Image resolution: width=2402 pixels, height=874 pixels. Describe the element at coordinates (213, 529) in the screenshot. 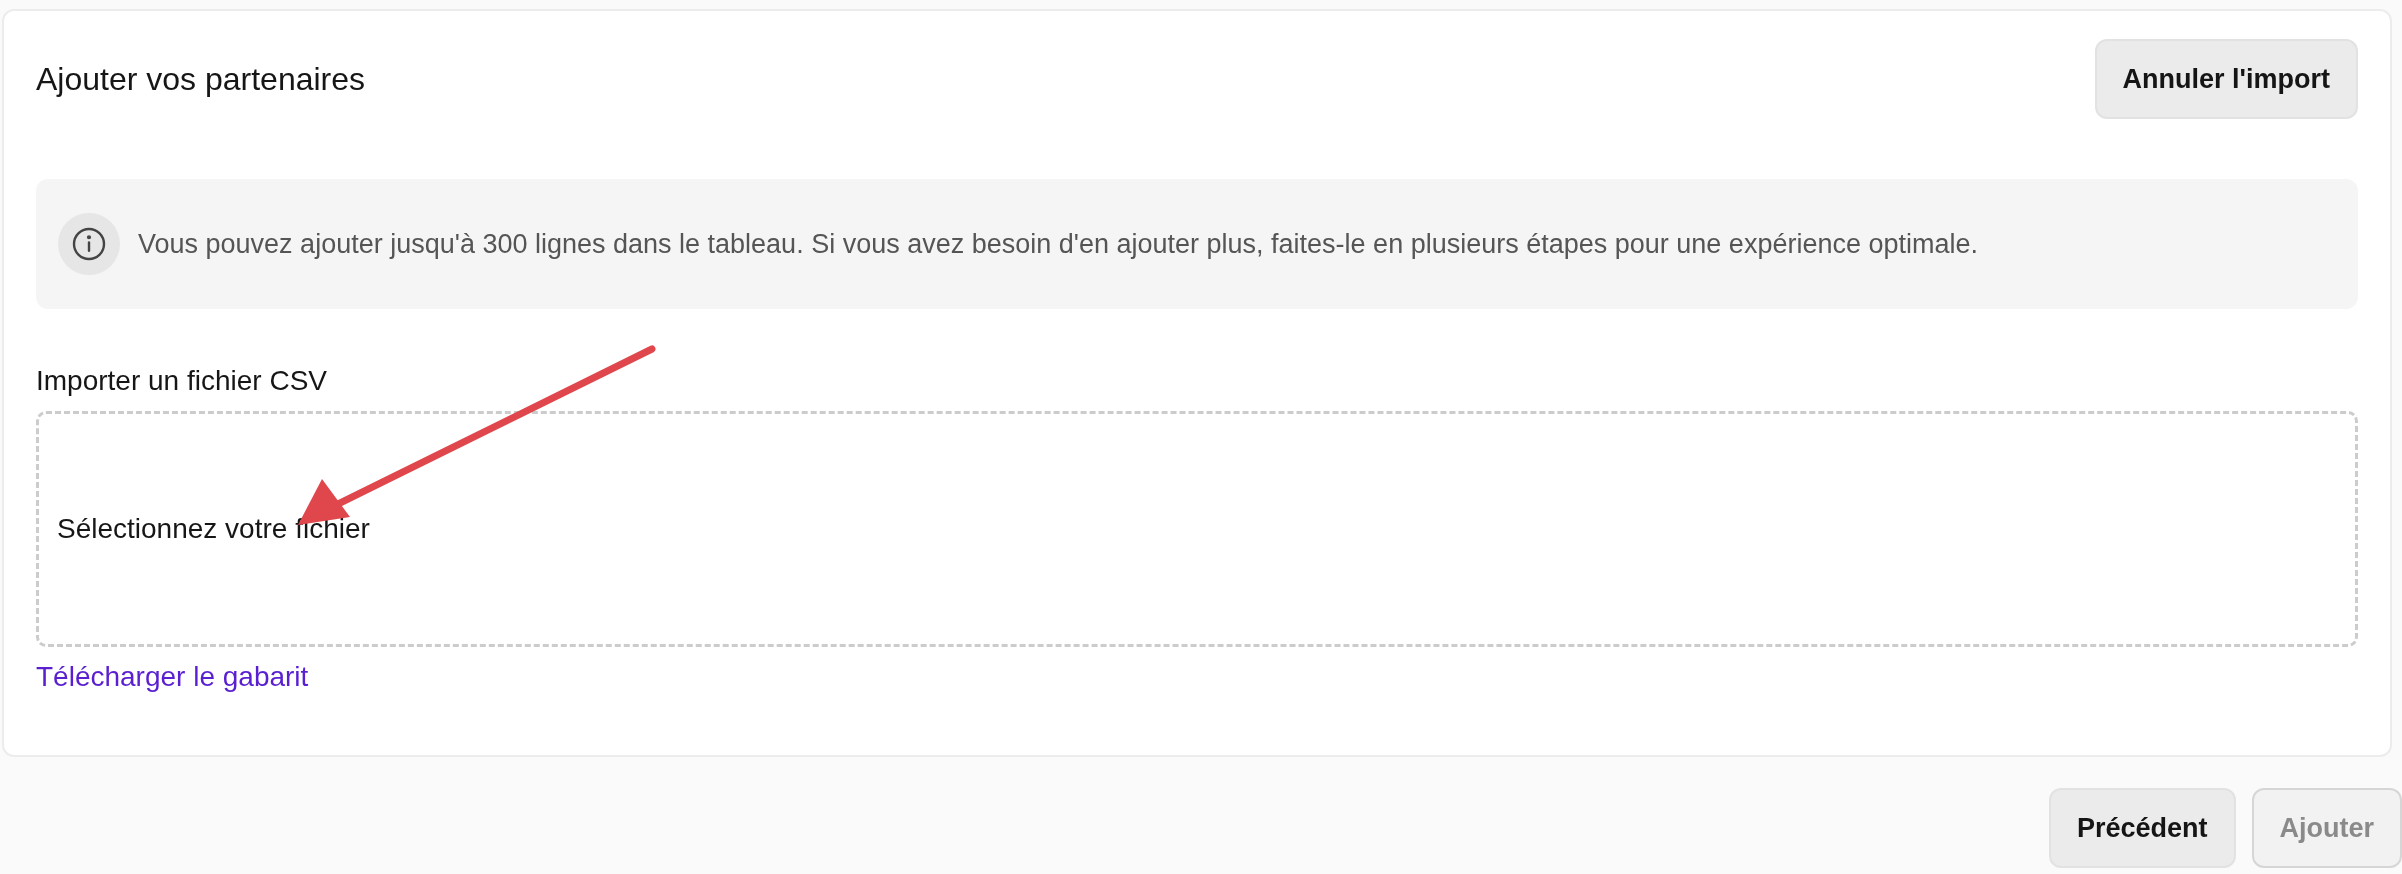

I see `dropzone-text: Sélectionnez votre fichier` at that location.